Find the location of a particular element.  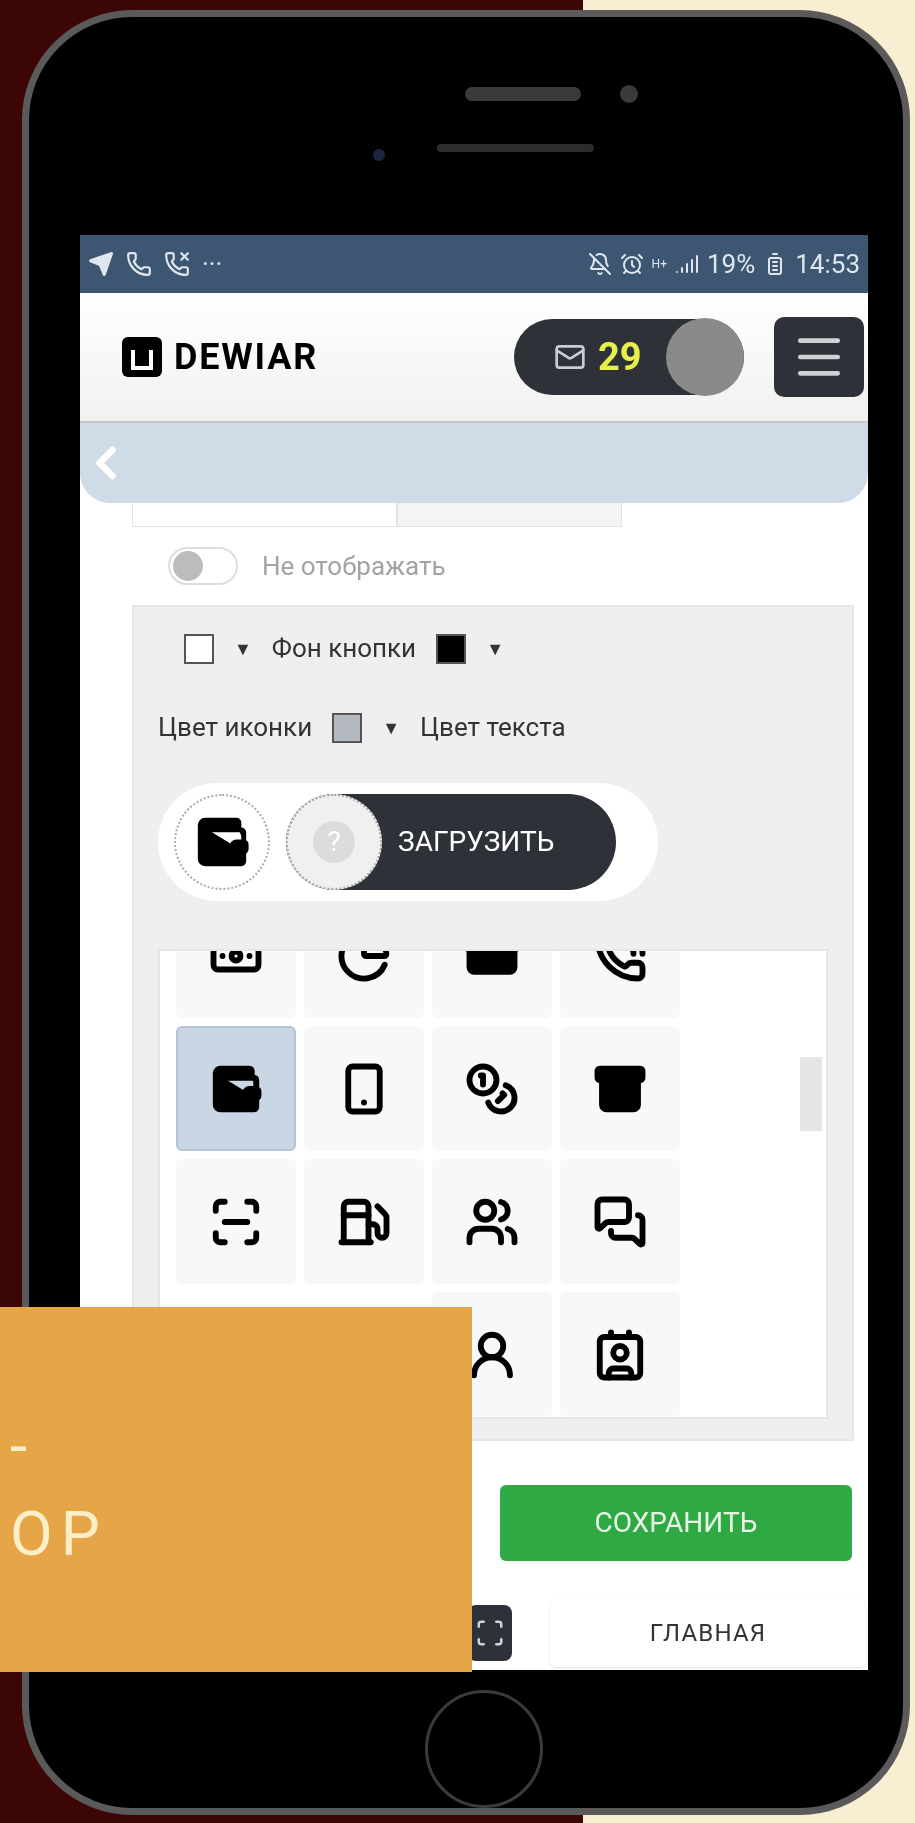

battery-percent: 19% is located at coordinates (731, 264).